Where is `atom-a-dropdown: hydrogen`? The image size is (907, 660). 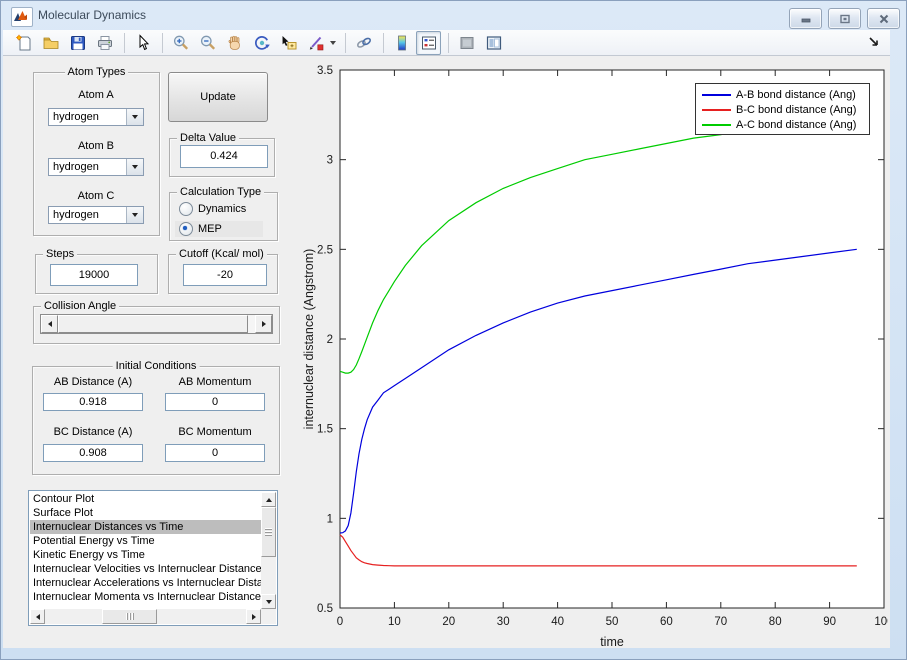 atom-a-dropdown: hydrogen is located at coordinates (96, 117).